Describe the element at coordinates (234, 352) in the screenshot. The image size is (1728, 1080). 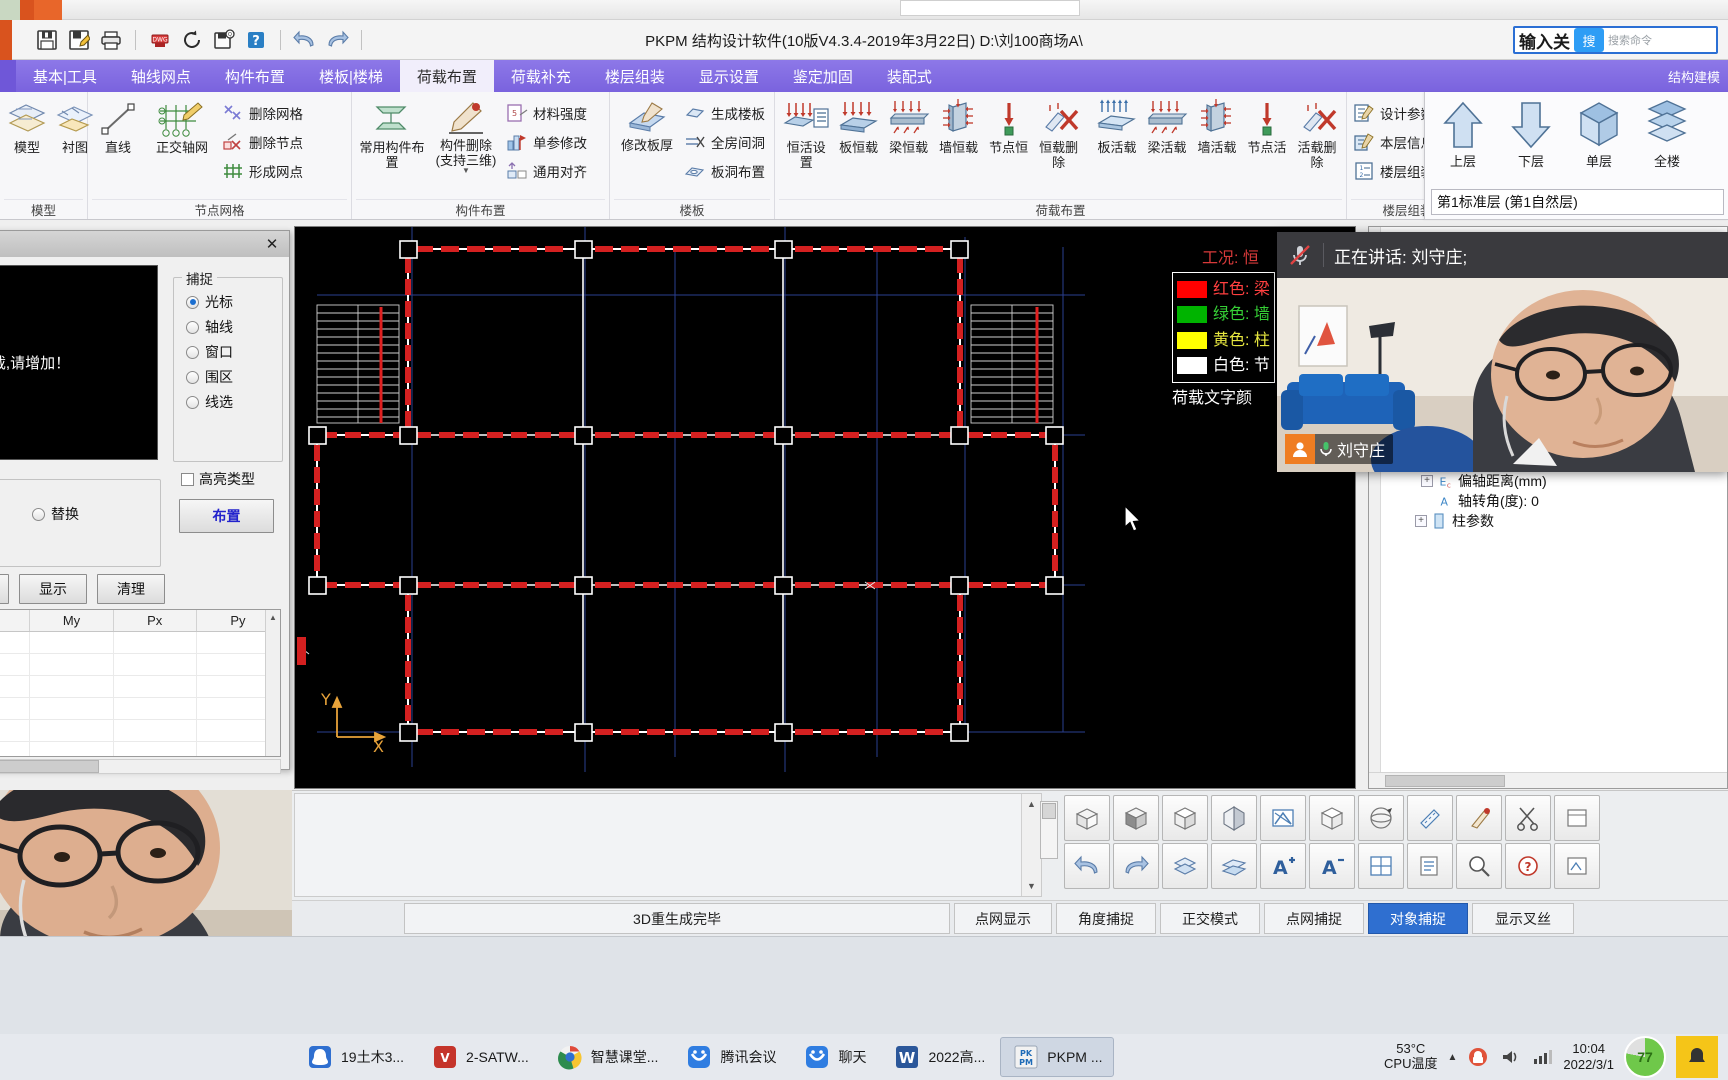
I see `snap-option-window: 窗口` at that location.